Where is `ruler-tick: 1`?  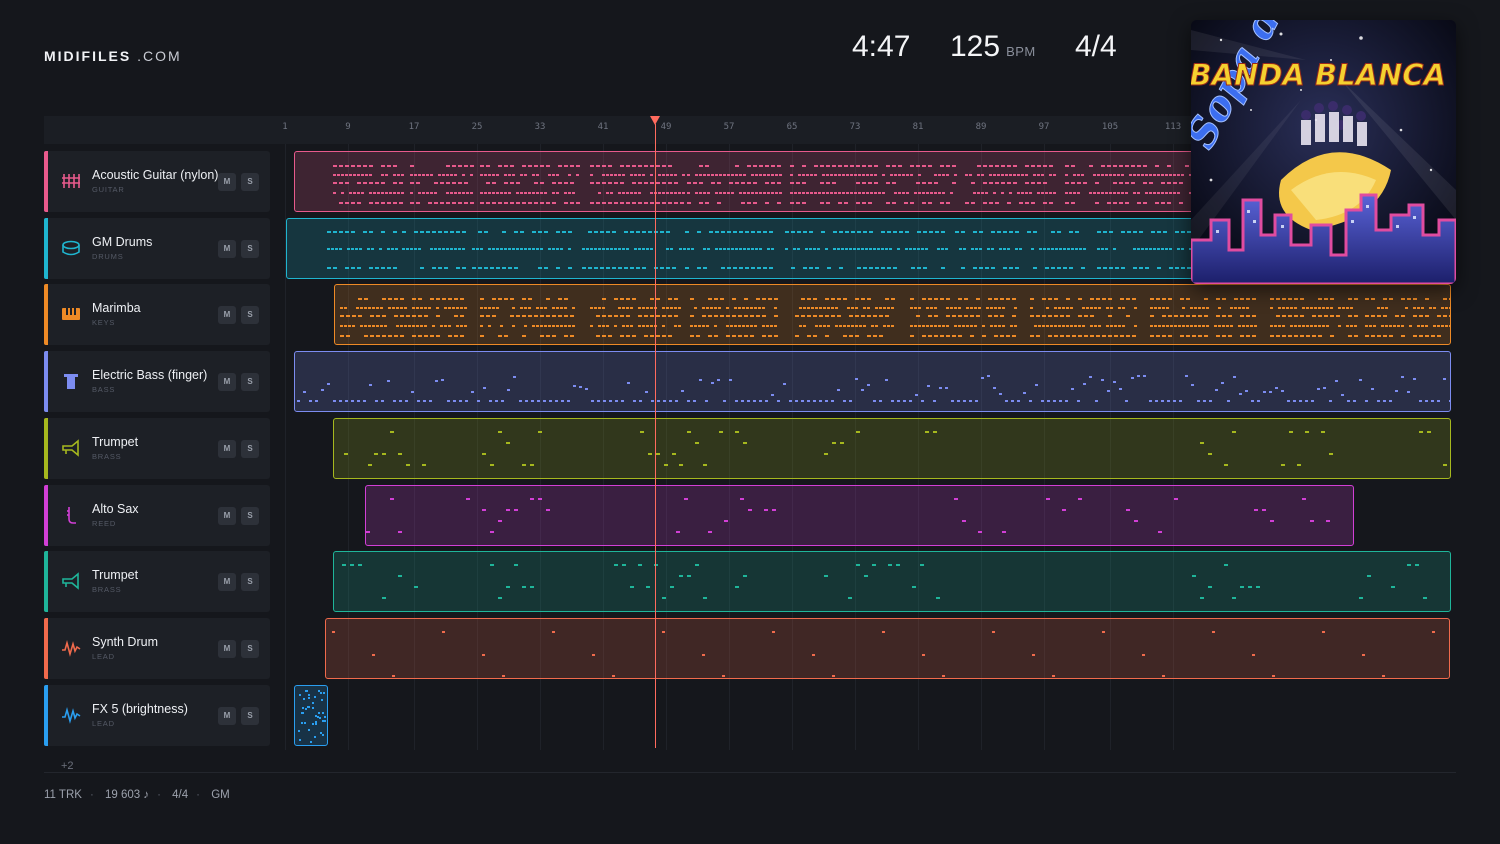 ruler-tick: 1 is located at coordinates (285, 127).